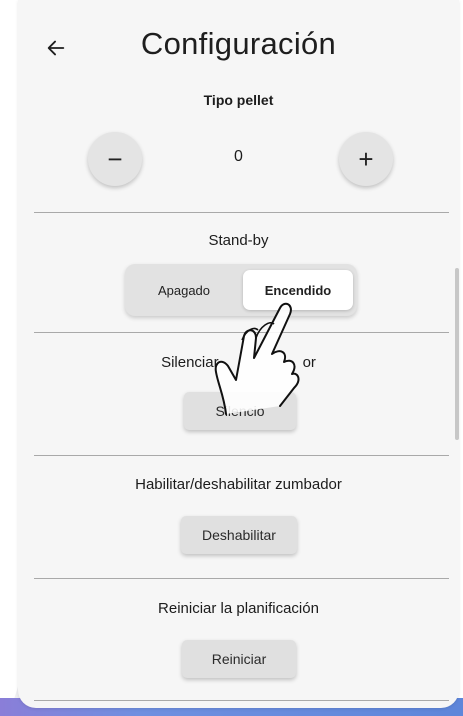  Describe the element at coordinates (239, 535) in the screenshot. I see `disable-buzzer-button: Deshabilitar` at that location.